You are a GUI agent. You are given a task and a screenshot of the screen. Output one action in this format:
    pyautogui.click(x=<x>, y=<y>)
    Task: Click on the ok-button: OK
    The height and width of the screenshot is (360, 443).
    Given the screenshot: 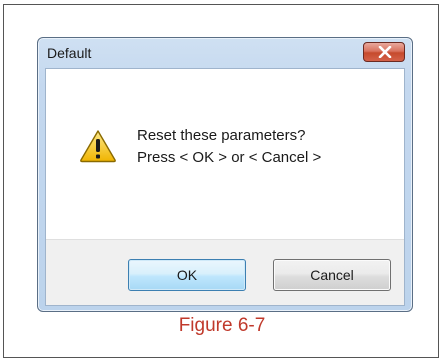 What is the action you would take?
    pyautogui.click(x=187, y=275)
    